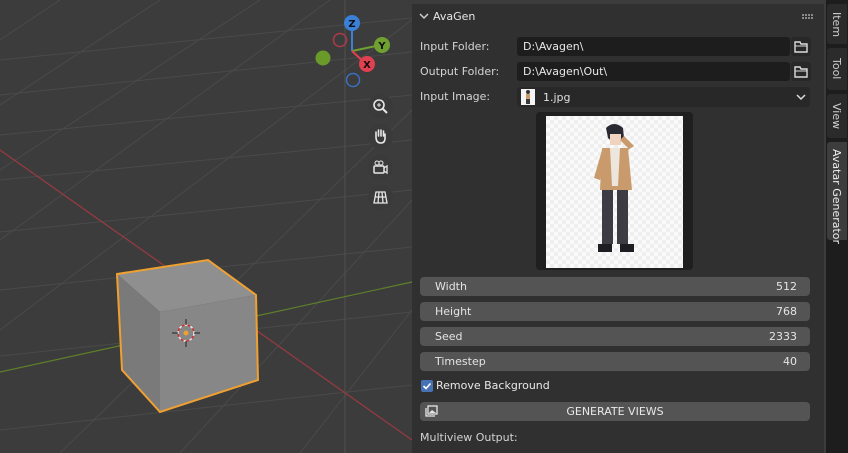  I want to click on ortho-toggle-button, so click(380, 197).